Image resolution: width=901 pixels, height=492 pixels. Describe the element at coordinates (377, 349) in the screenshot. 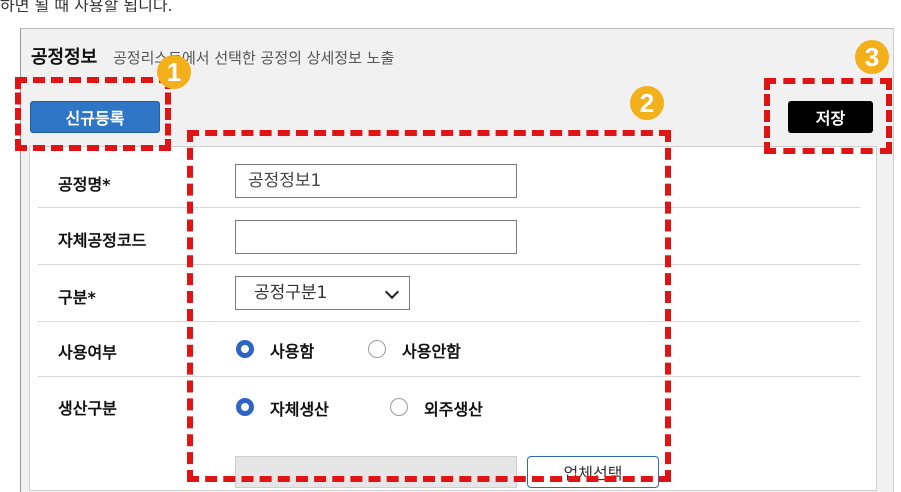

I see `usage-radio-off` at that location.